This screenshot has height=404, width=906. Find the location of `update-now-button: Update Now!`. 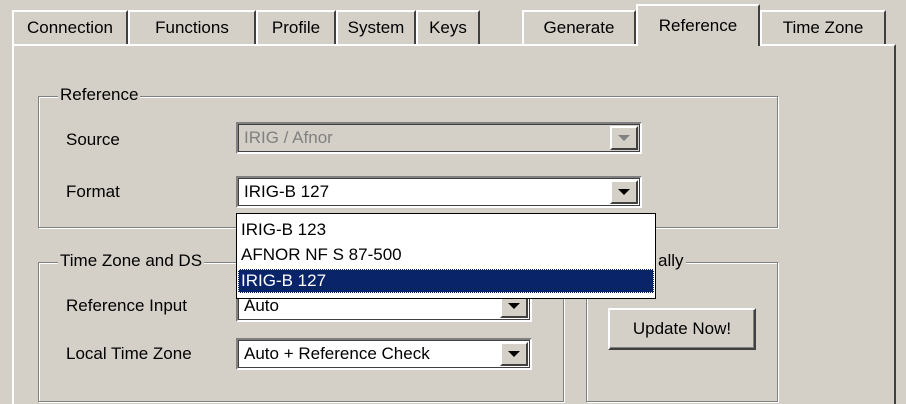

update-now-button: Update Now! is located at coordinates (682, 329).